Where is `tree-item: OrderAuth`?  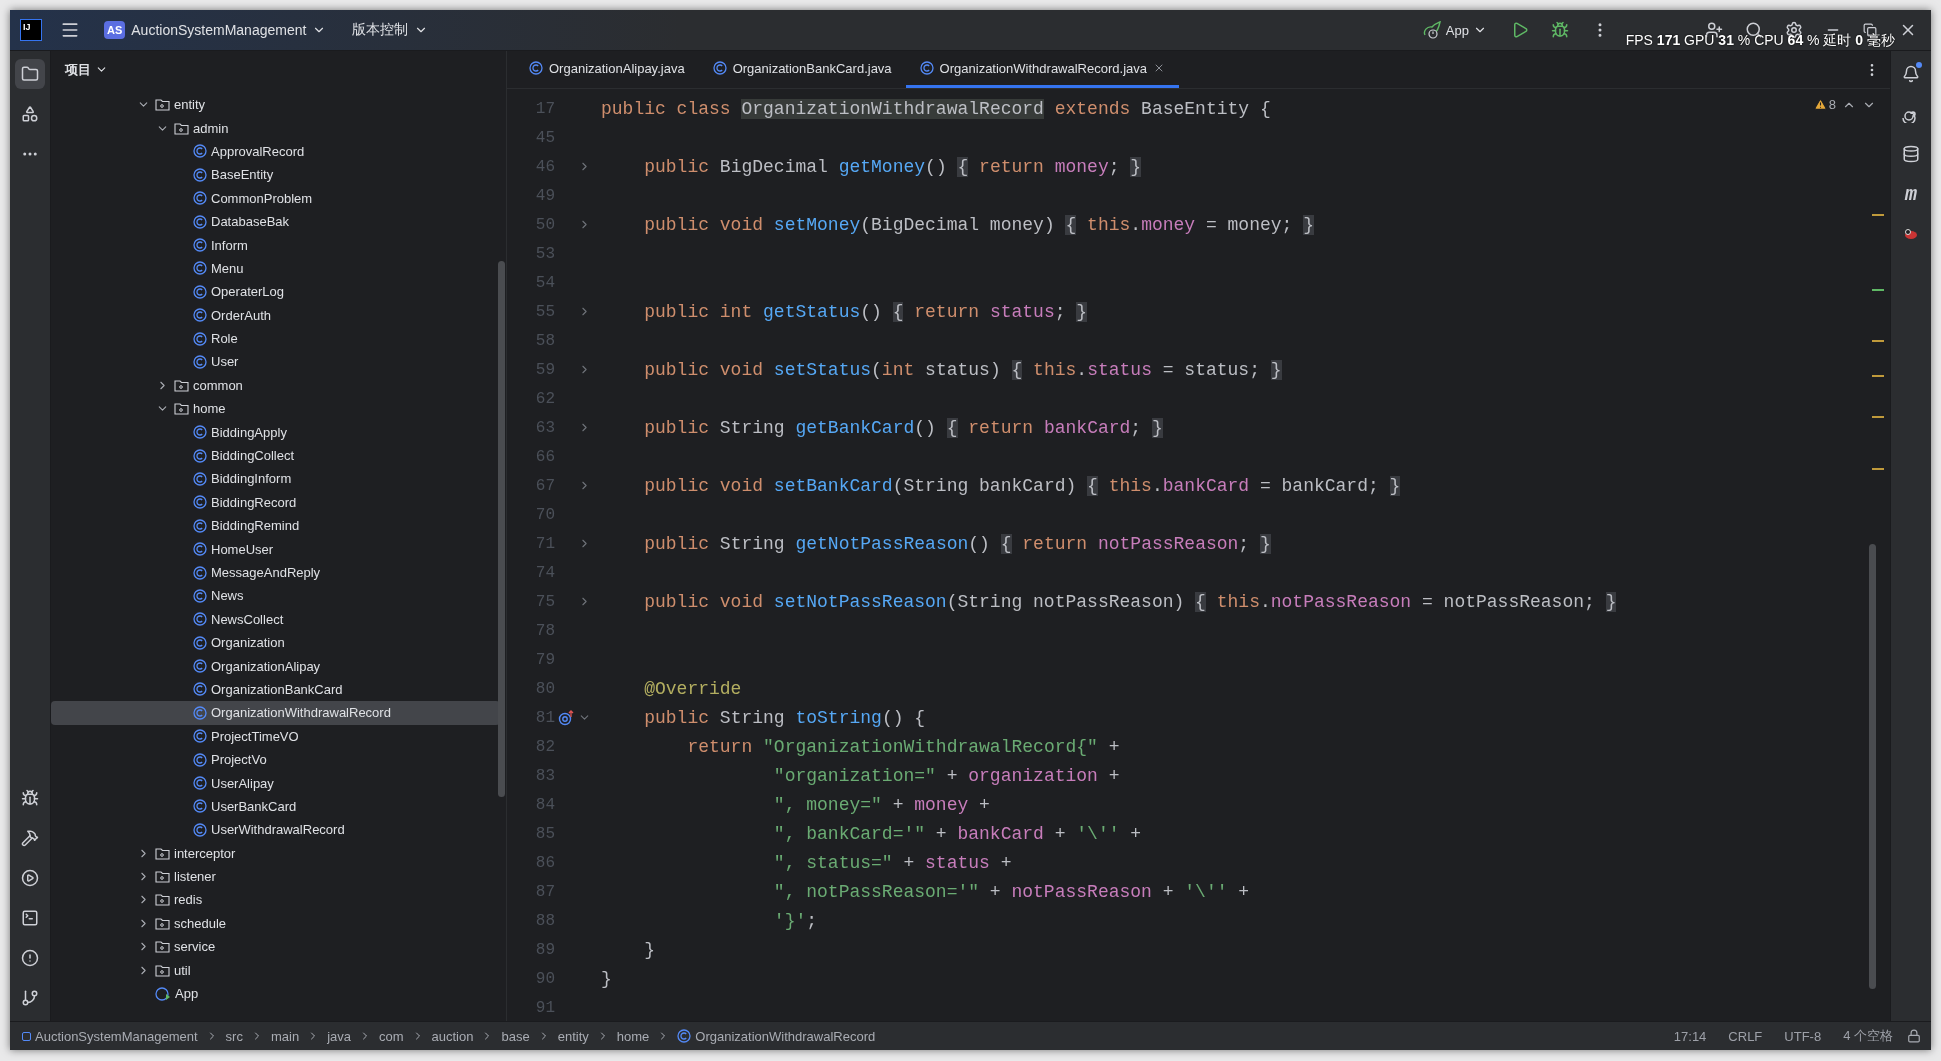 tree-item: OrderAuth is located at coordinates (275, 315).